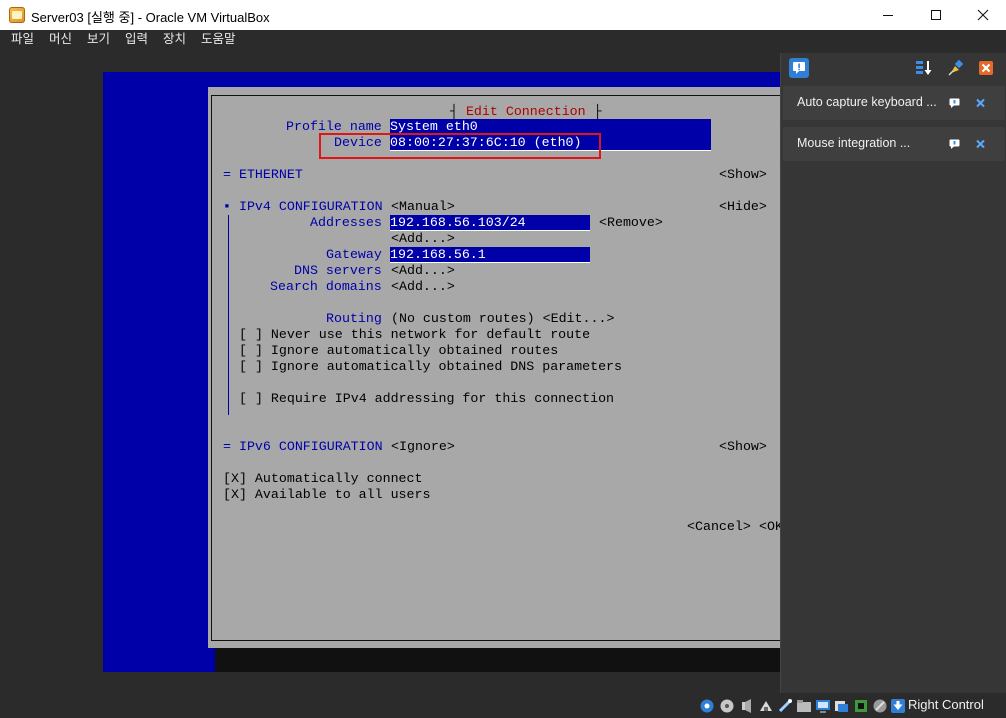 The image size is (1006, 718). I want to click on maximize-icon, so click(936, 15).